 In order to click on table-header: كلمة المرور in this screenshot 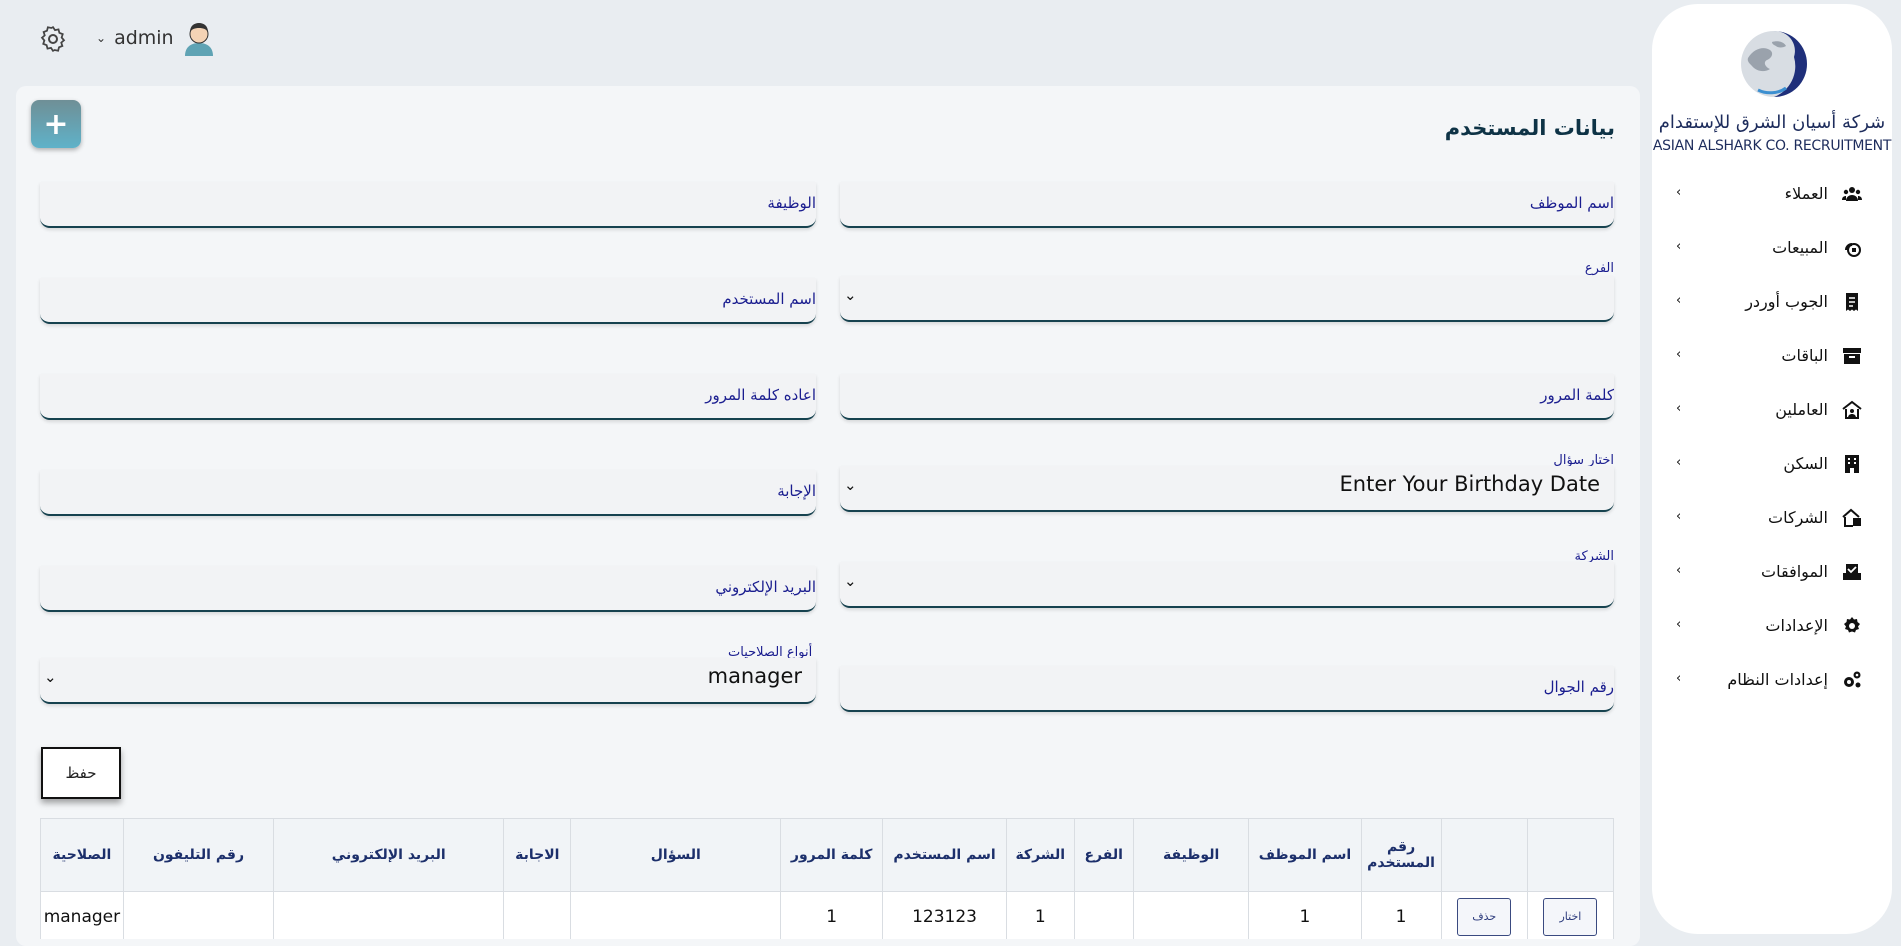, I will do `click(832, 855)`.